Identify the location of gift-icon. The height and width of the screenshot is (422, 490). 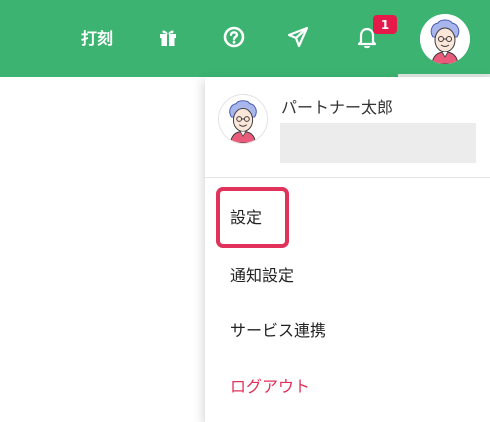
(168, 38).